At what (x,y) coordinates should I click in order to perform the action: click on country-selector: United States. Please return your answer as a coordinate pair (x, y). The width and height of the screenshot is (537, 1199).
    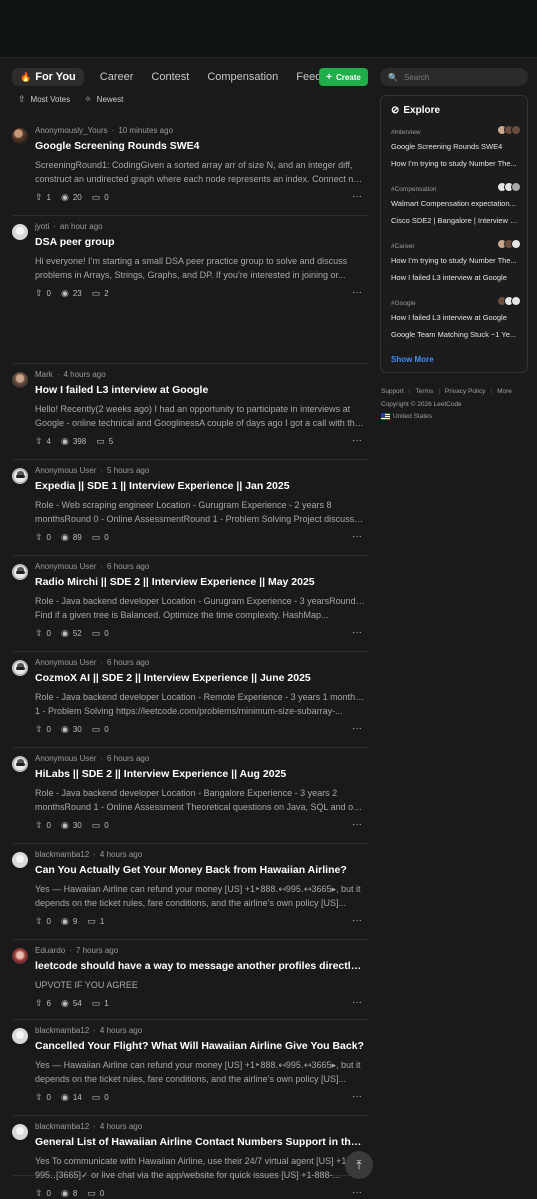
    Looking at the image, I should click on (406, 416).